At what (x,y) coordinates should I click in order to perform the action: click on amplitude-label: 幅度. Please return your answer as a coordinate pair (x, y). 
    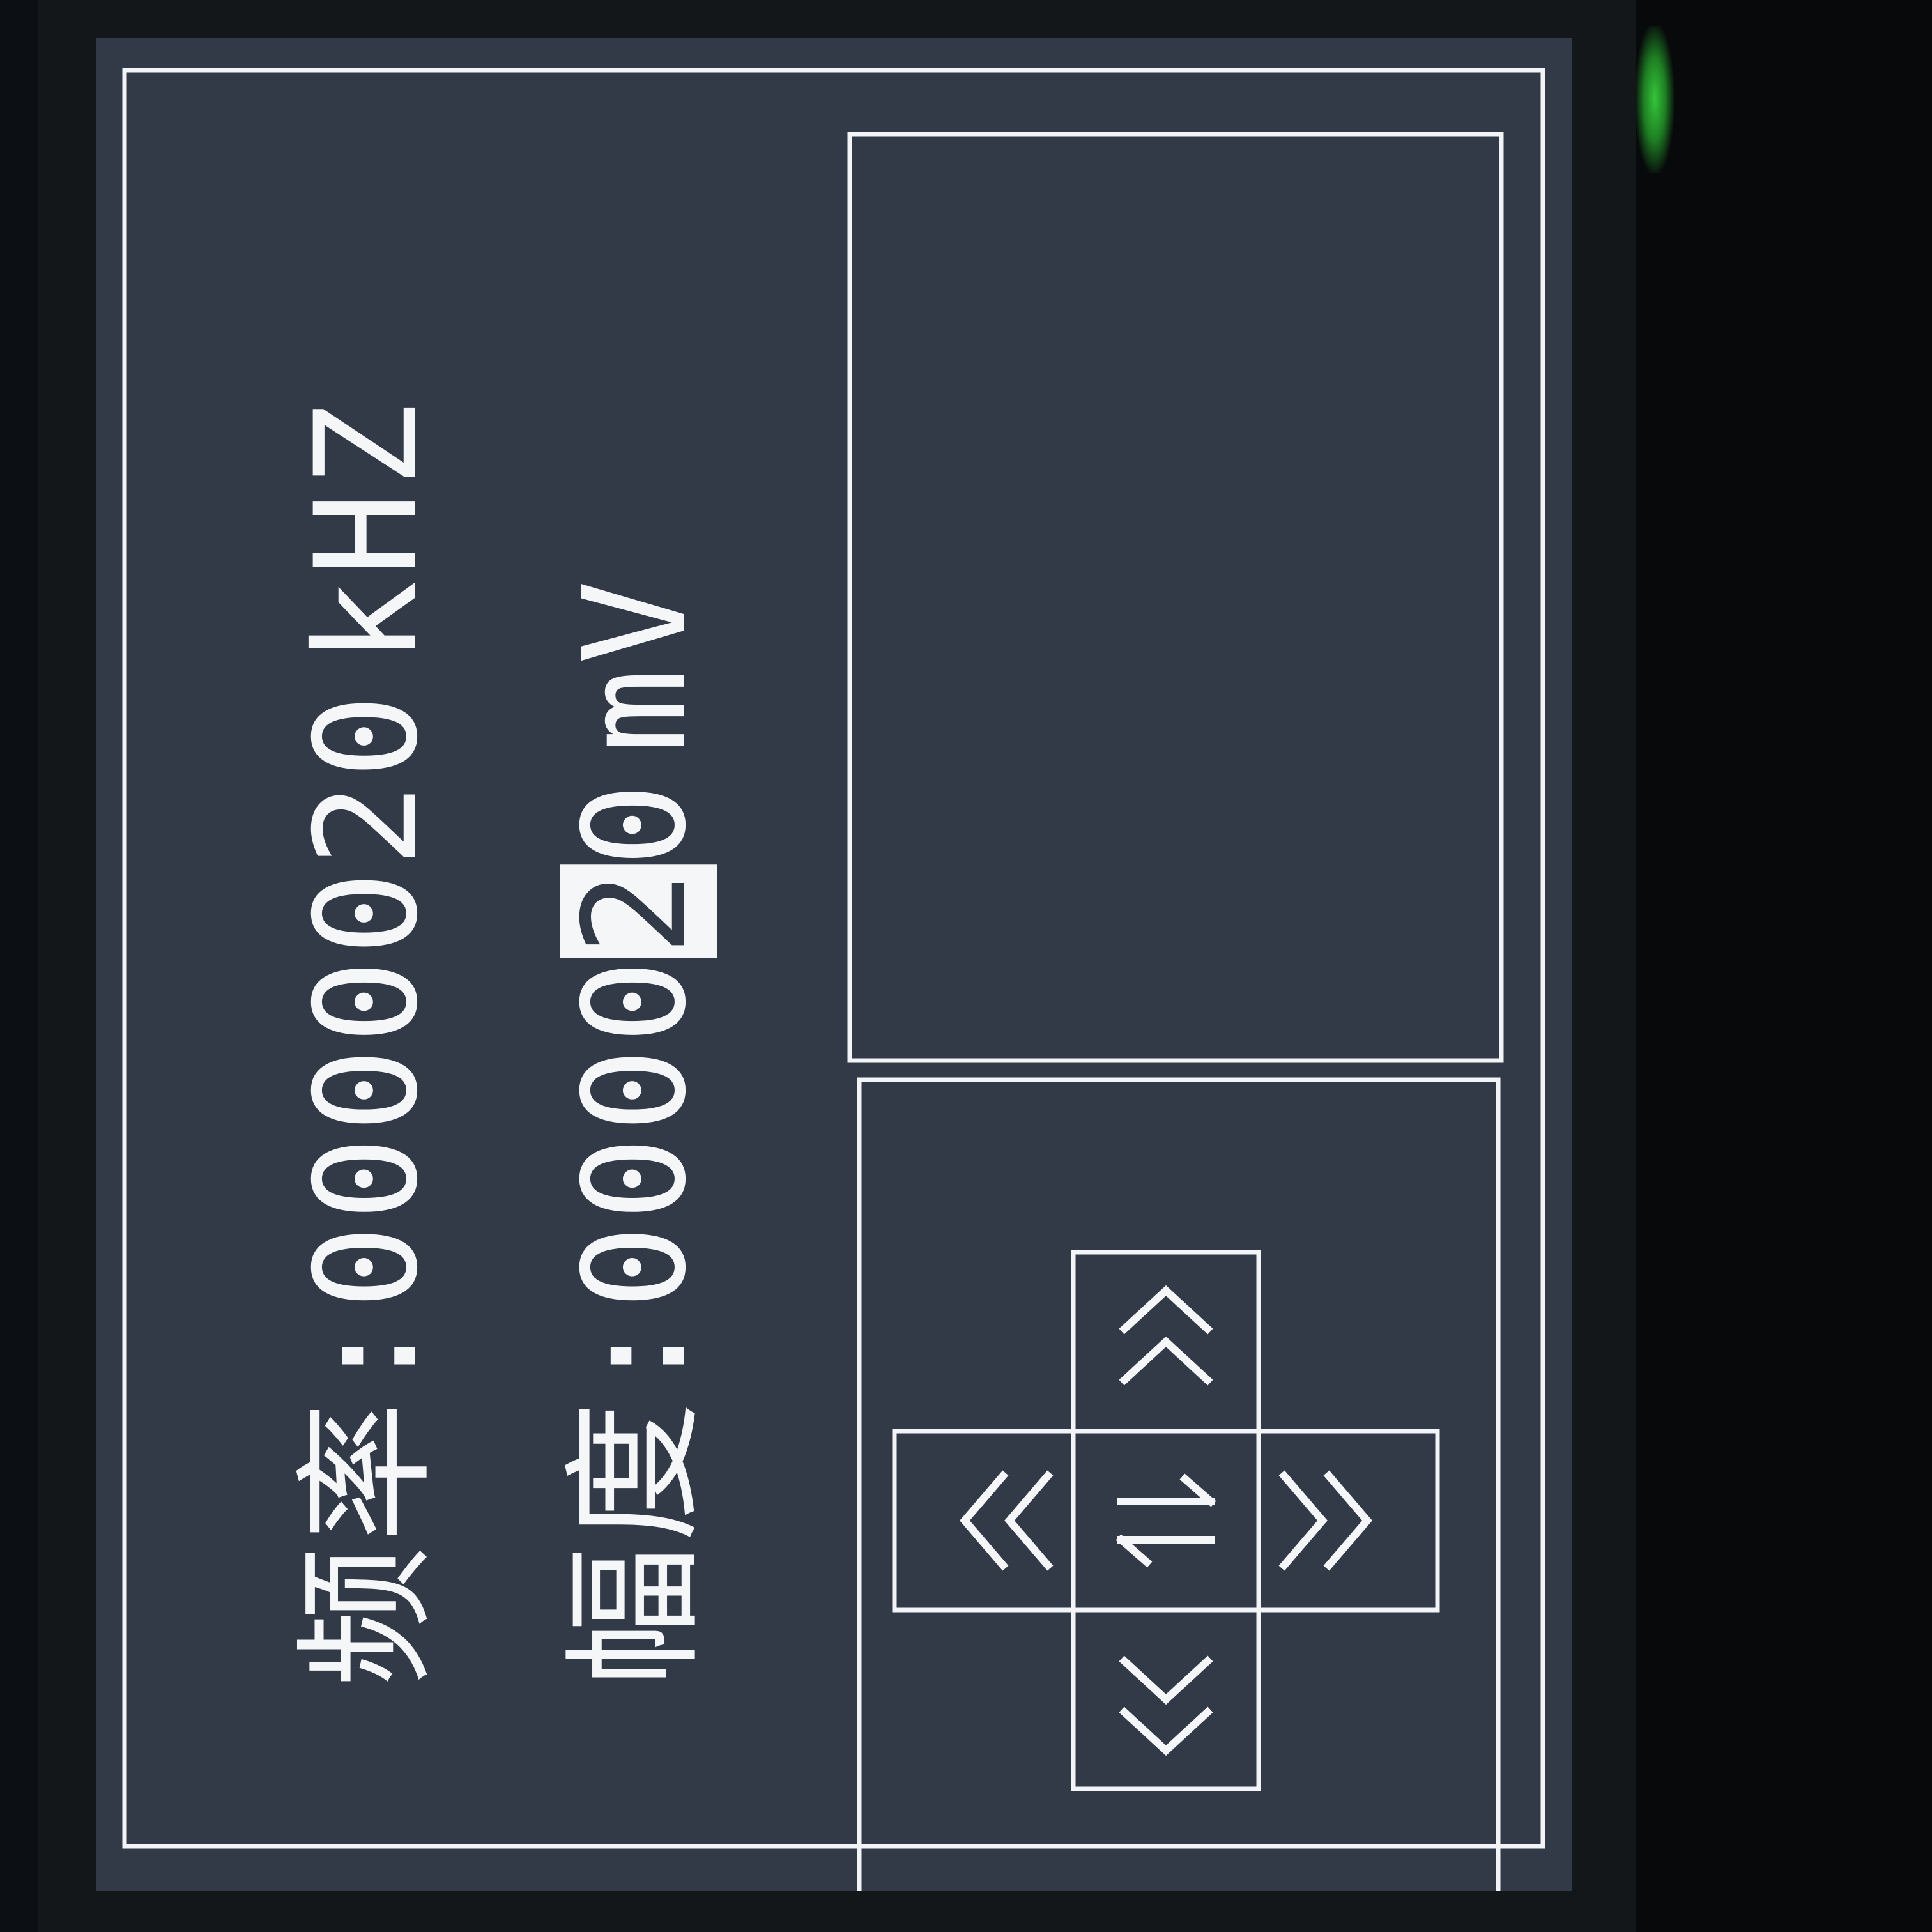
    Looking at the image, I should click on (635, 1542).